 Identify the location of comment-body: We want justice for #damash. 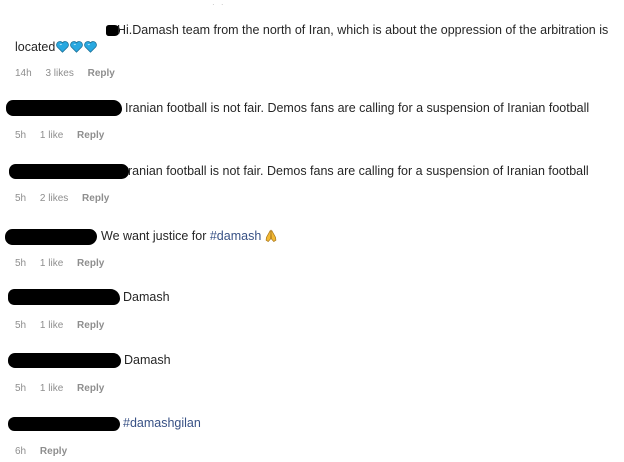
(312, 236).